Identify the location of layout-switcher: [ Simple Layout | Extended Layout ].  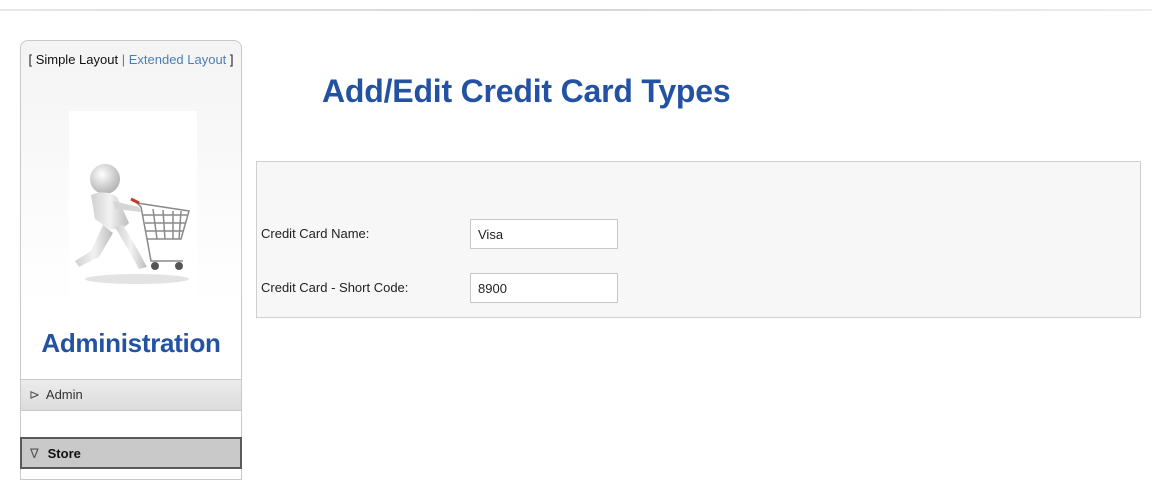
(131, 59).